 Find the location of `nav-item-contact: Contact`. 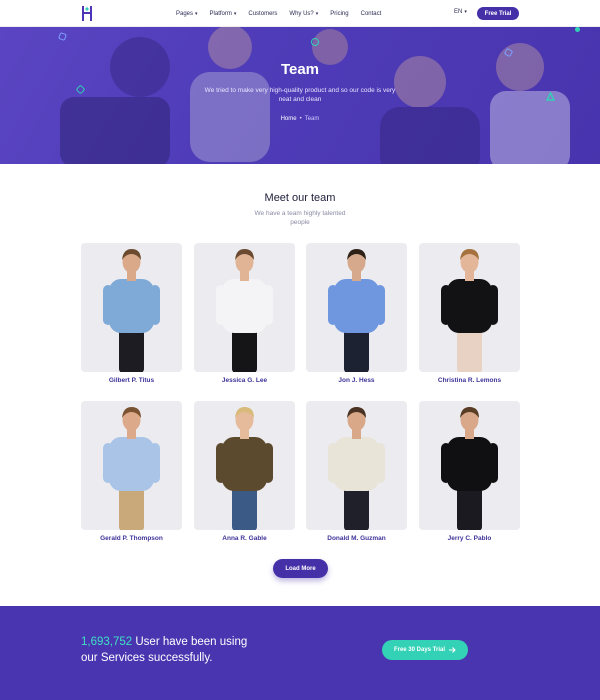

nav-item-contact: Contact is located at coordinates (371, 14).